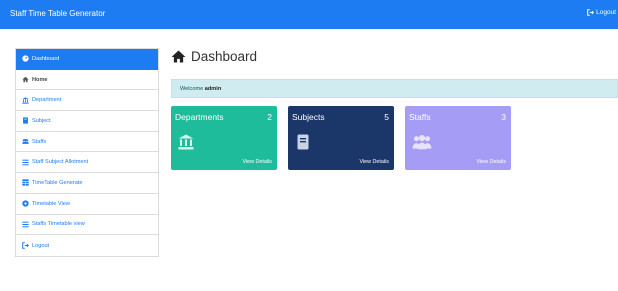 This screenshot has width=618, height=291. I want to click on sidebar-item-timetable-generate: TimeTable Generate, so click(87, 183).